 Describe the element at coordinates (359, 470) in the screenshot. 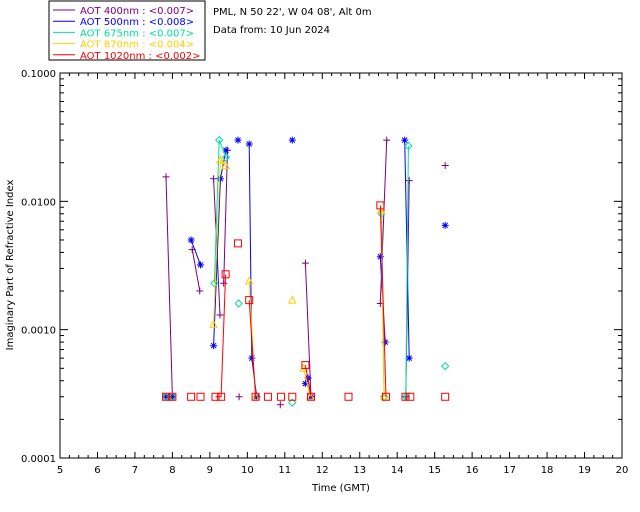

I see `x-tick-label: 13` at that location.